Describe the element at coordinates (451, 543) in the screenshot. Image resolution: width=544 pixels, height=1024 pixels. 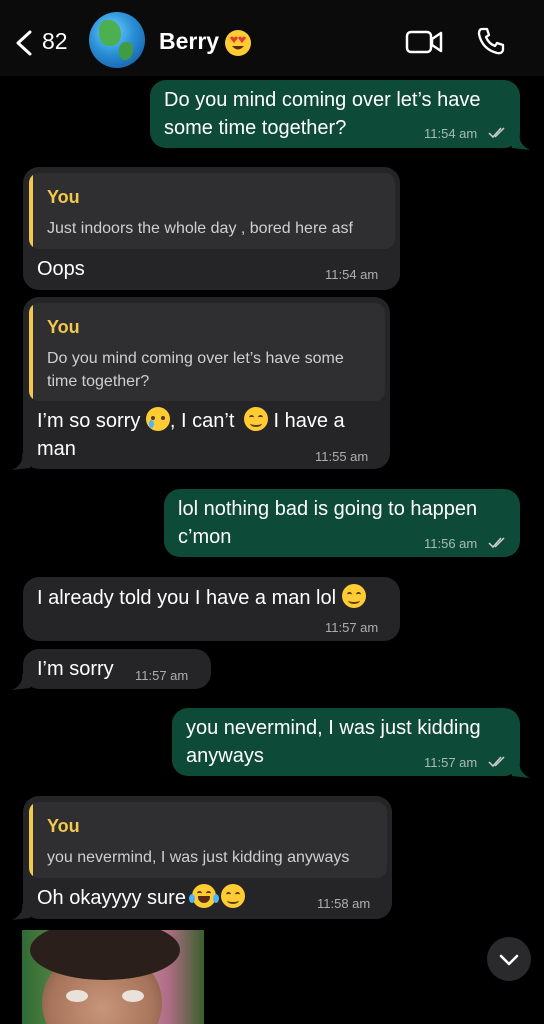
I see `message-time: 11:56 am` at that location.